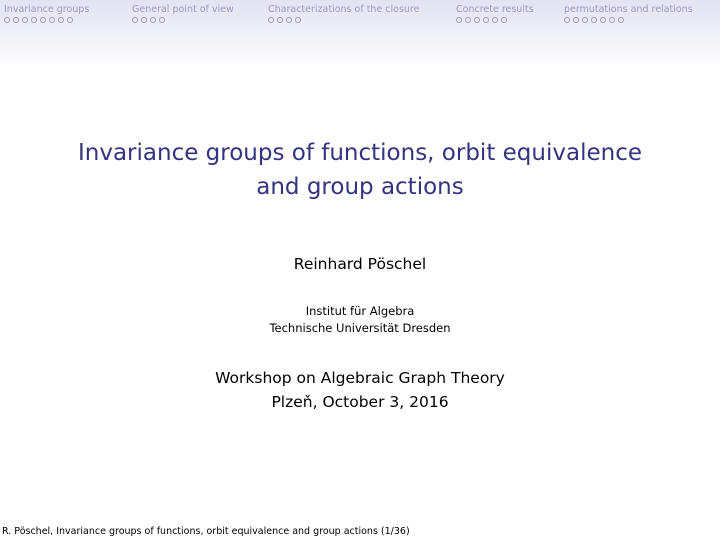  Describe the element at coordinates (481, 20) in the screenshot. I see `nav-dots-concrete-results` at that location.